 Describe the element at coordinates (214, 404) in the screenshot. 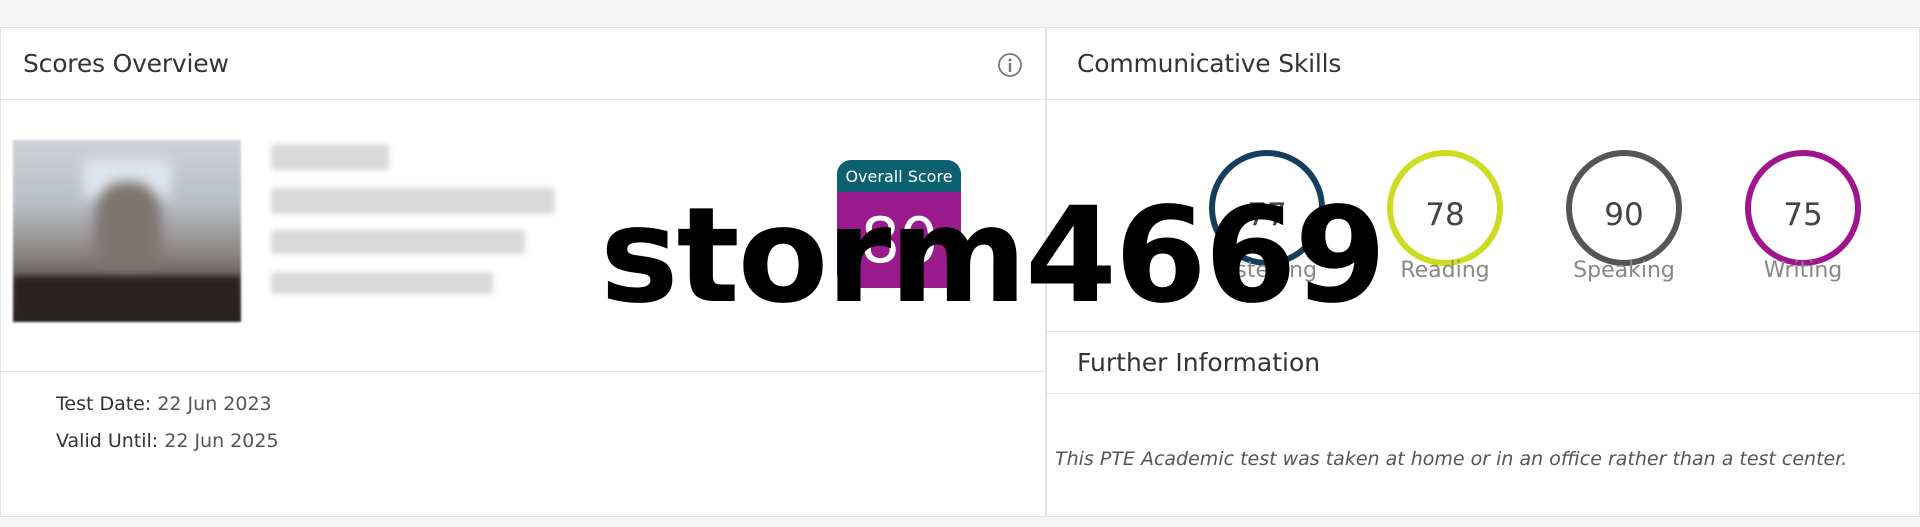

I see `test-date-value: 22 Jun 2023` at that location.